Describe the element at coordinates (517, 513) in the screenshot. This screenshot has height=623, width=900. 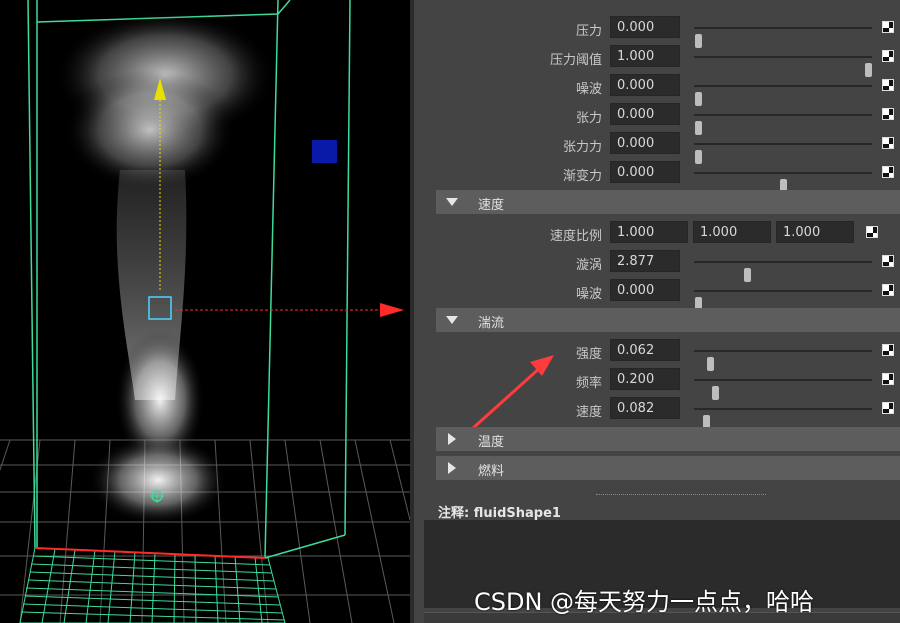
I see `notes-node-name: fluidShape1` at that location.